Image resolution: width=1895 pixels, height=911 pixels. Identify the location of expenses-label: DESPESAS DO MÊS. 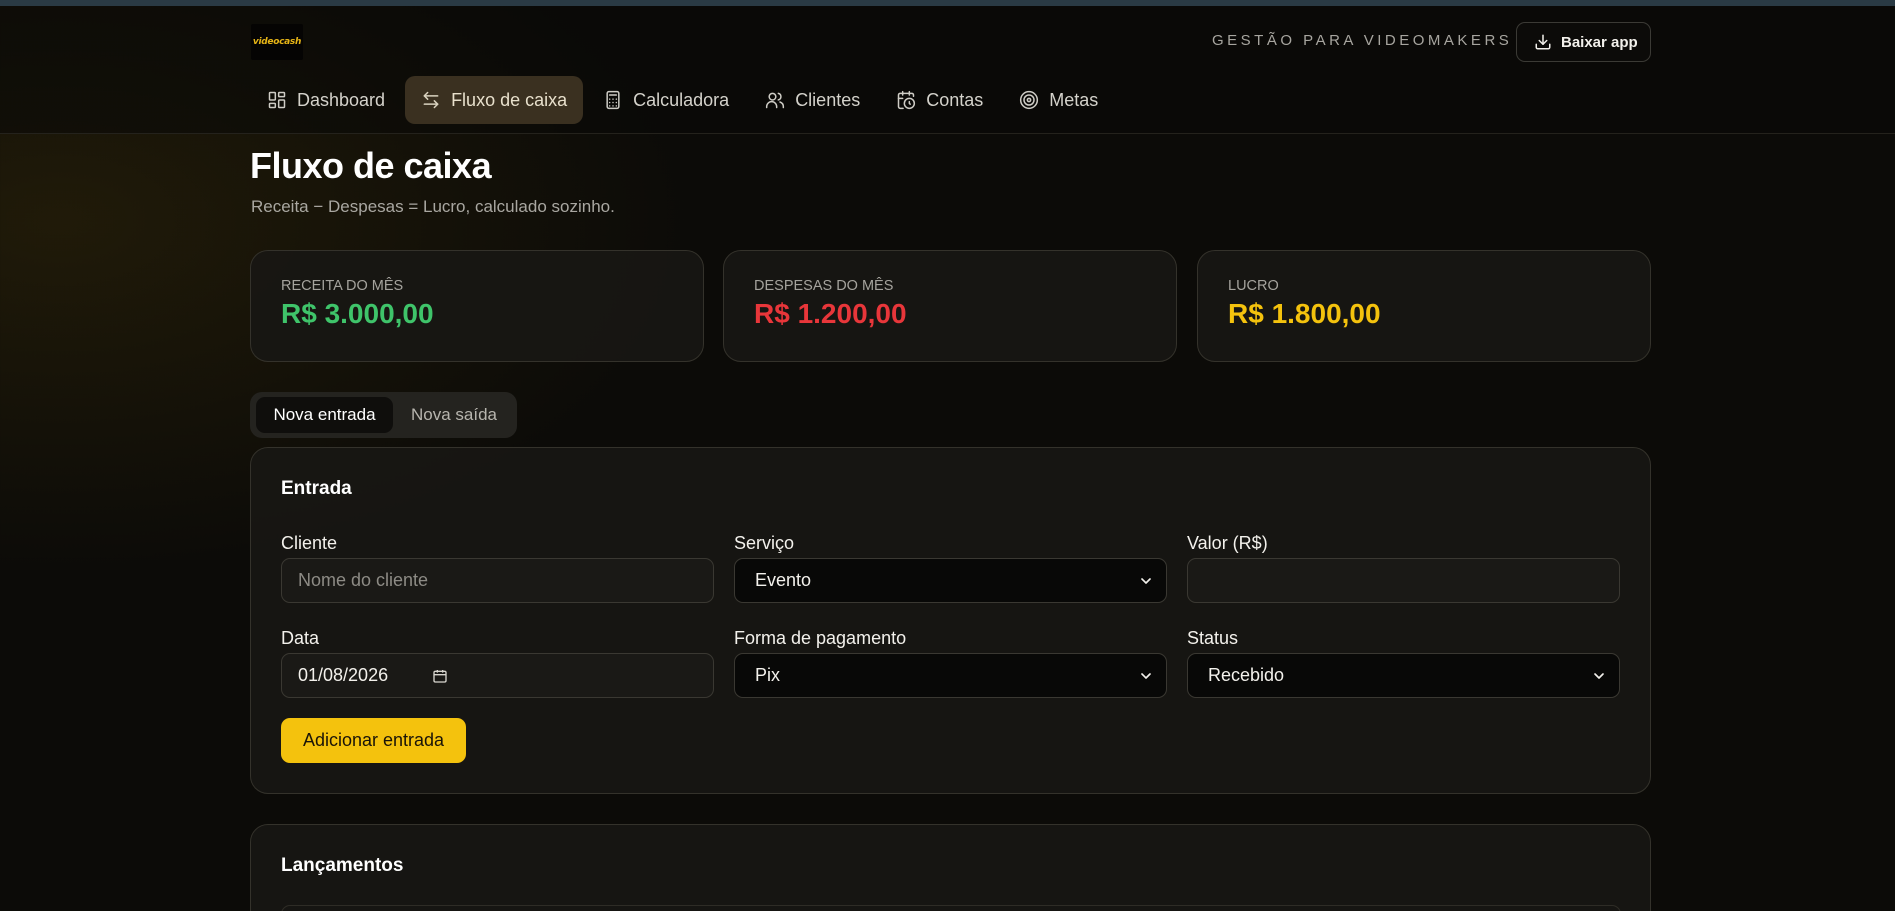
(824, 286).